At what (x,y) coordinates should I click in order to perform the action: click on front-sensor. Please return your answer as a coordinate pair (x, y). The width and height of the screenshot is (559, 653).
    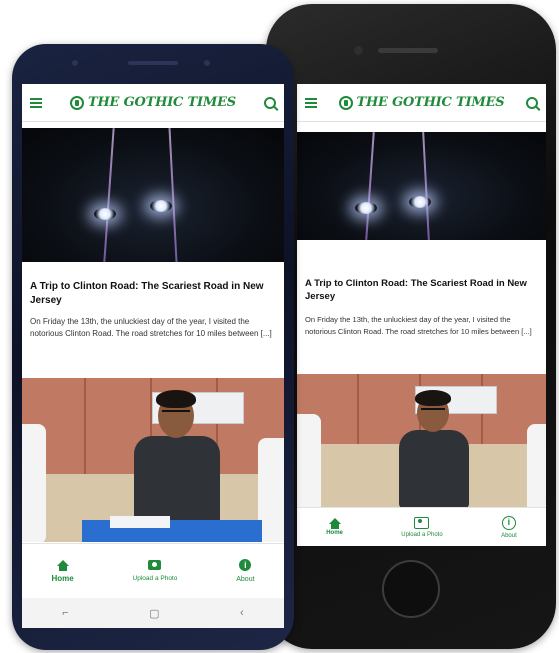
    Looking at the image, I should click on (75, 63).